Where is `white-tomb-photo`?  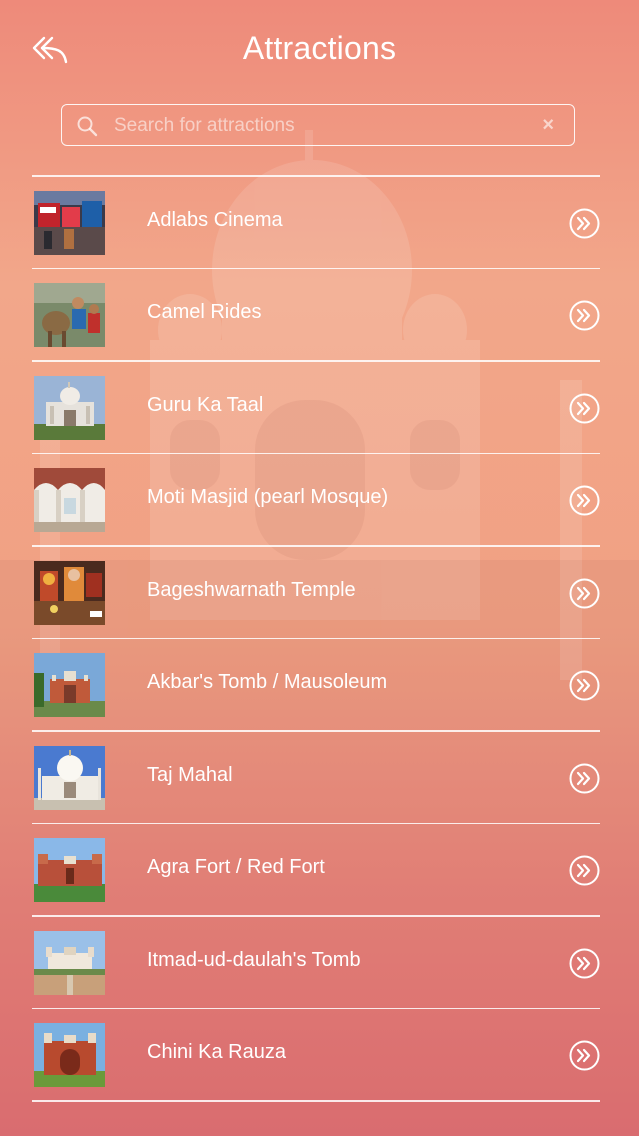 white-tomb-photo is located at coordinates (69, 962).